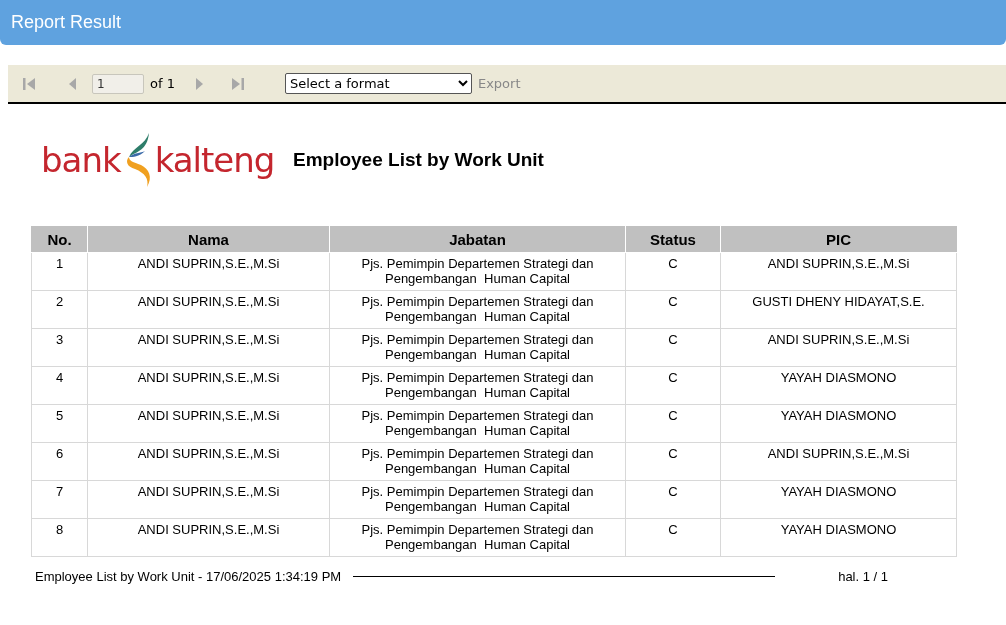 The image size is (1006, 625). What do you see at coordinates (838, 239) in the screenshot?
I see `column-header: PIC` at bounding box center [838, 239].